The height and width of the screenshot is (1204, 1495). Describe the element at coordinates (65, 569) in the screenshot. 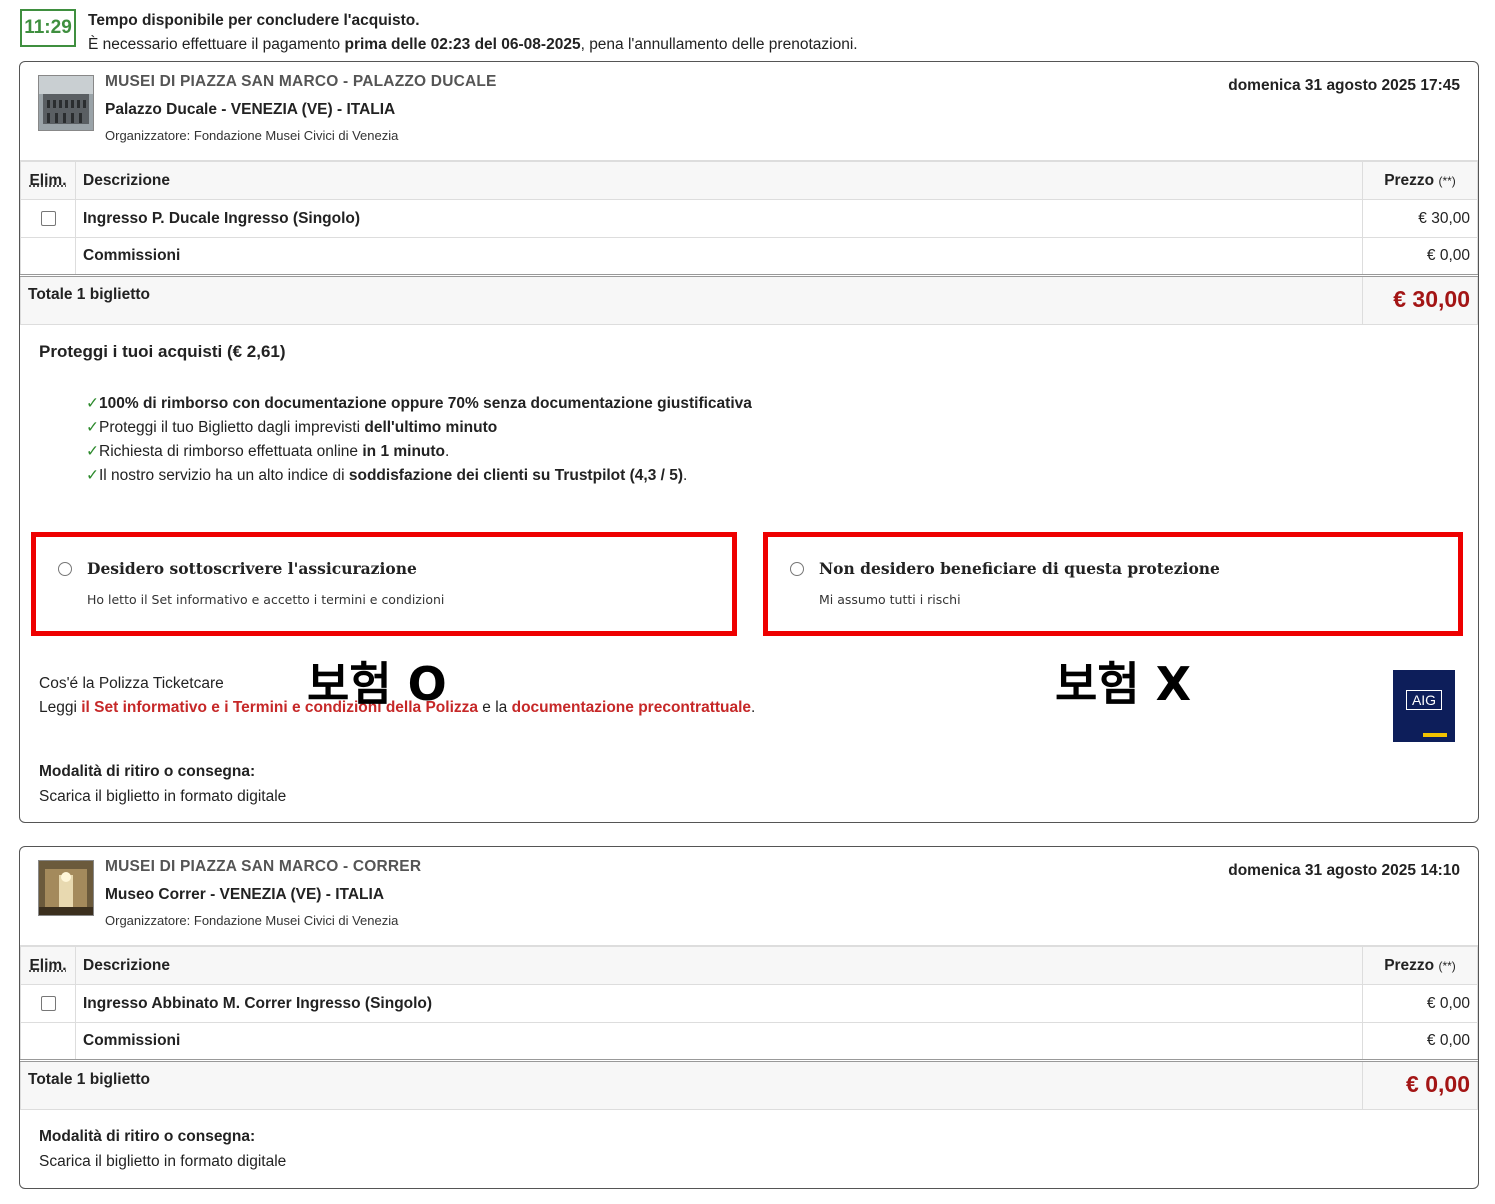

I see `insurance-yes-radio` at that location.